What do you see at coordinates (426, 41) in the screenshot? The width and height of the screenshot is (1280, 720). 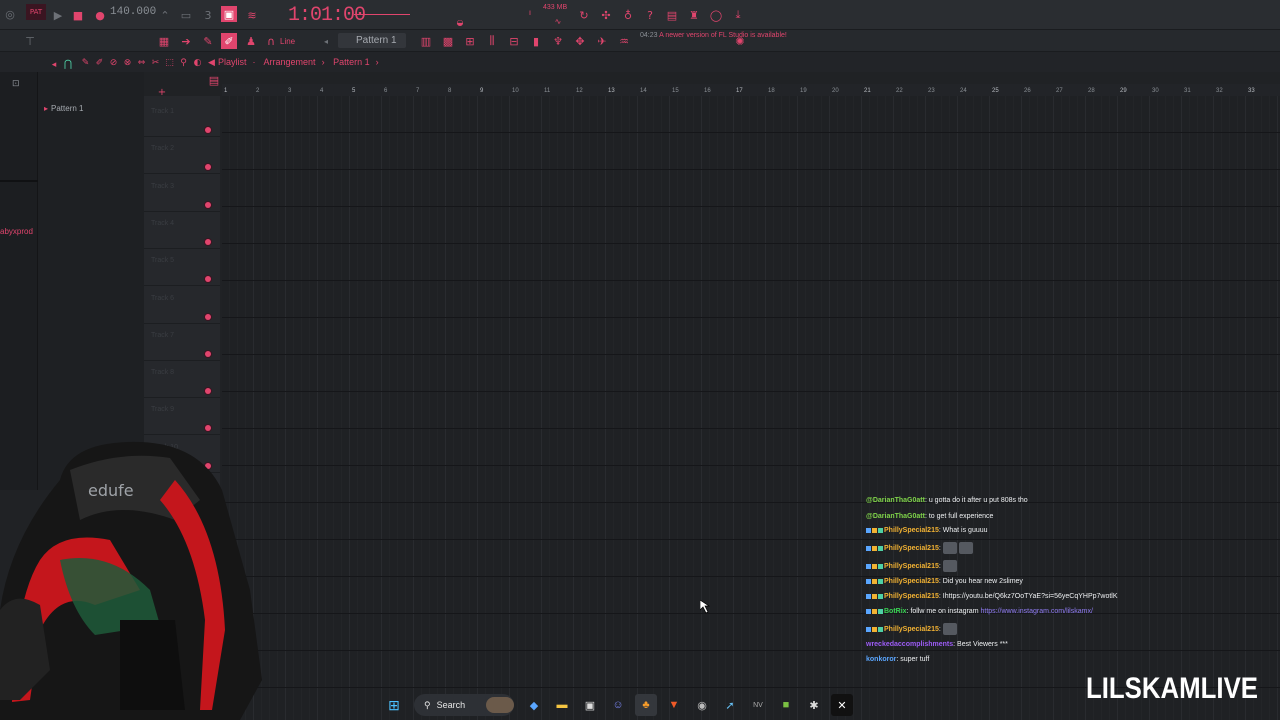 I see `step-seq-icon: ▥` at bounding box center [426, 41].